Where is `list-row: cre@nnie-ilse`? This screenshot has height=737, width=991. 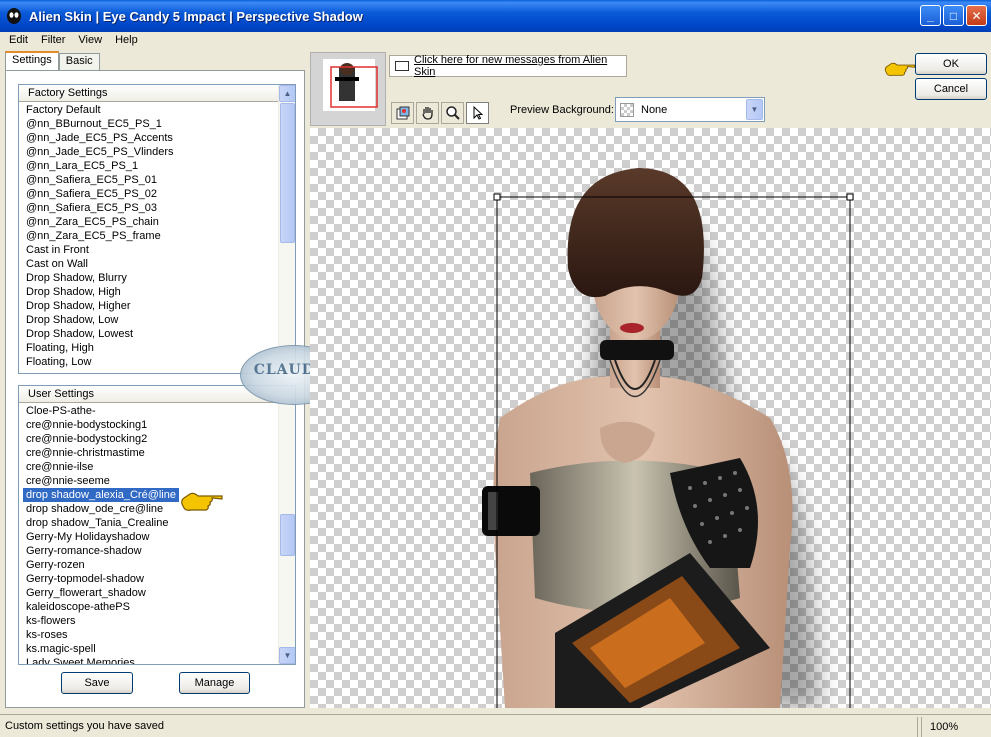
list-row: cre@nnie-ilse is located at coordinates (148, 467).